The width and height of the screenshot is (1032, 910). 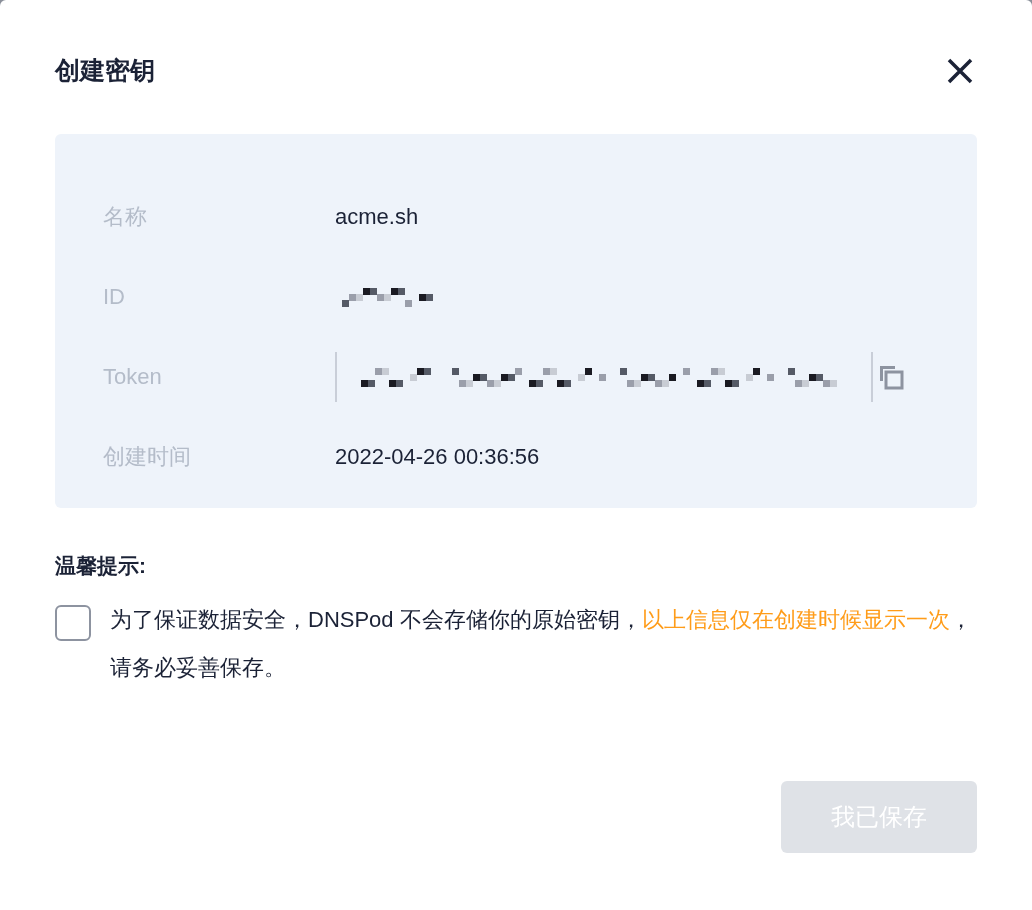 I want to click on notice-text: 为了保证数据安全，DNSPod 不会存储你的原始密钥，以上信息仅在创建时候显示一次，请务必妥善保存。, so click(x=541, y=644).